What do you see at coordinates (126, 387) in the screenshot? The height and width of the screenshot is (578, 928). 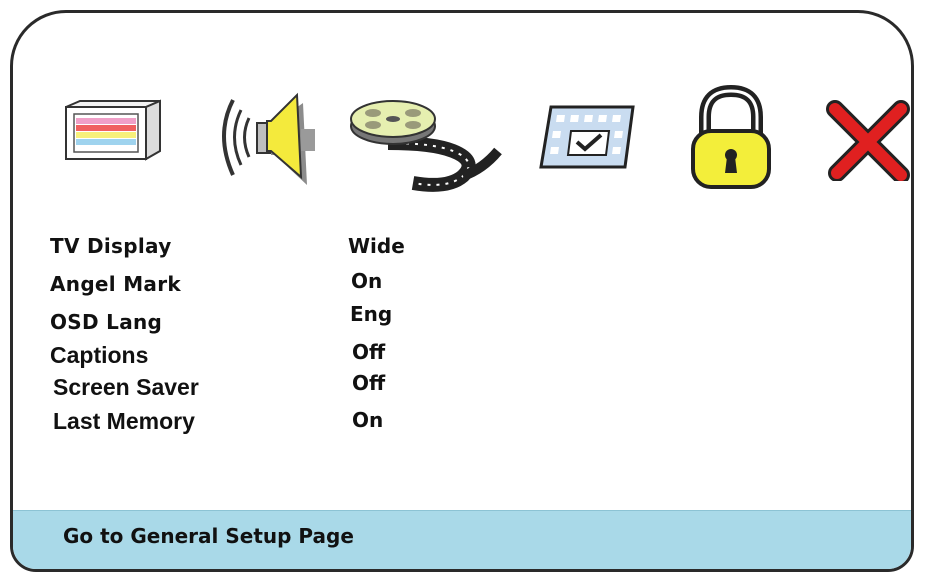 I see `setting-label-screen-saver: Screen Saver` at bounding box center [126, 387].